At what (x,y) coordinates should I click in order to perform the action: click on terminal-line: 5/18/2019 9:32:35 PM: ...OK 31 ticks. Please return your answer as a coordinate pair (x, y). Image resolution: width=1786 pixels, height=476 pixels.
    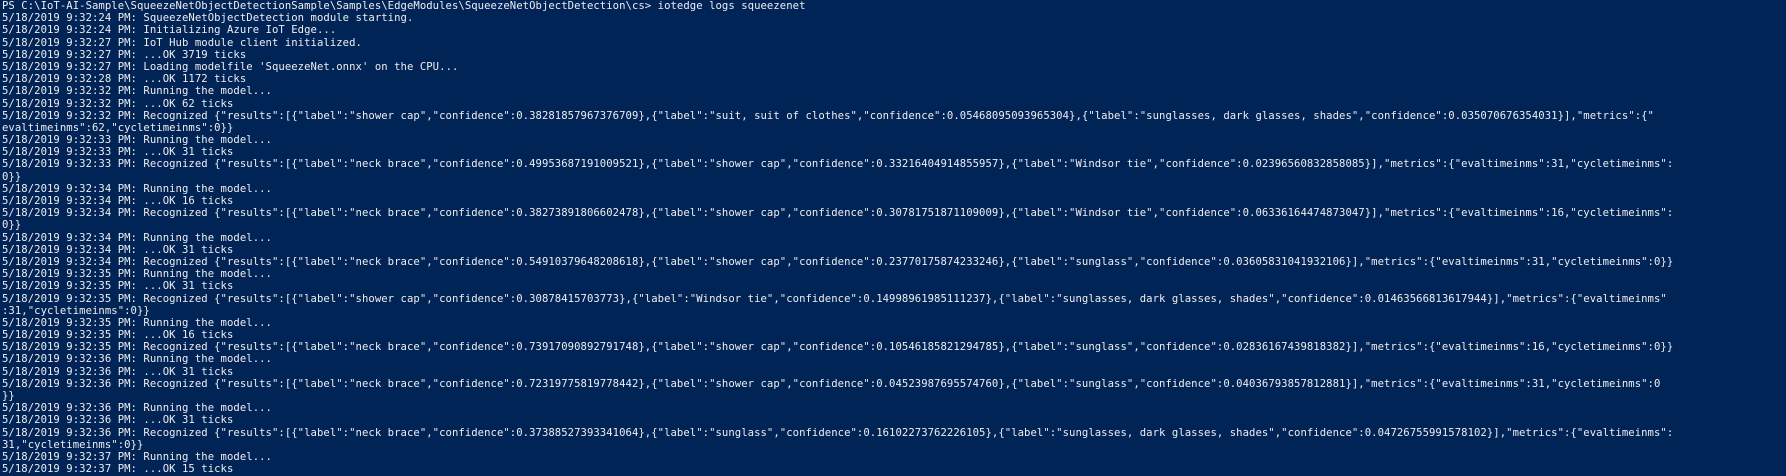
    Looking at the image, I should click on (118, 286).